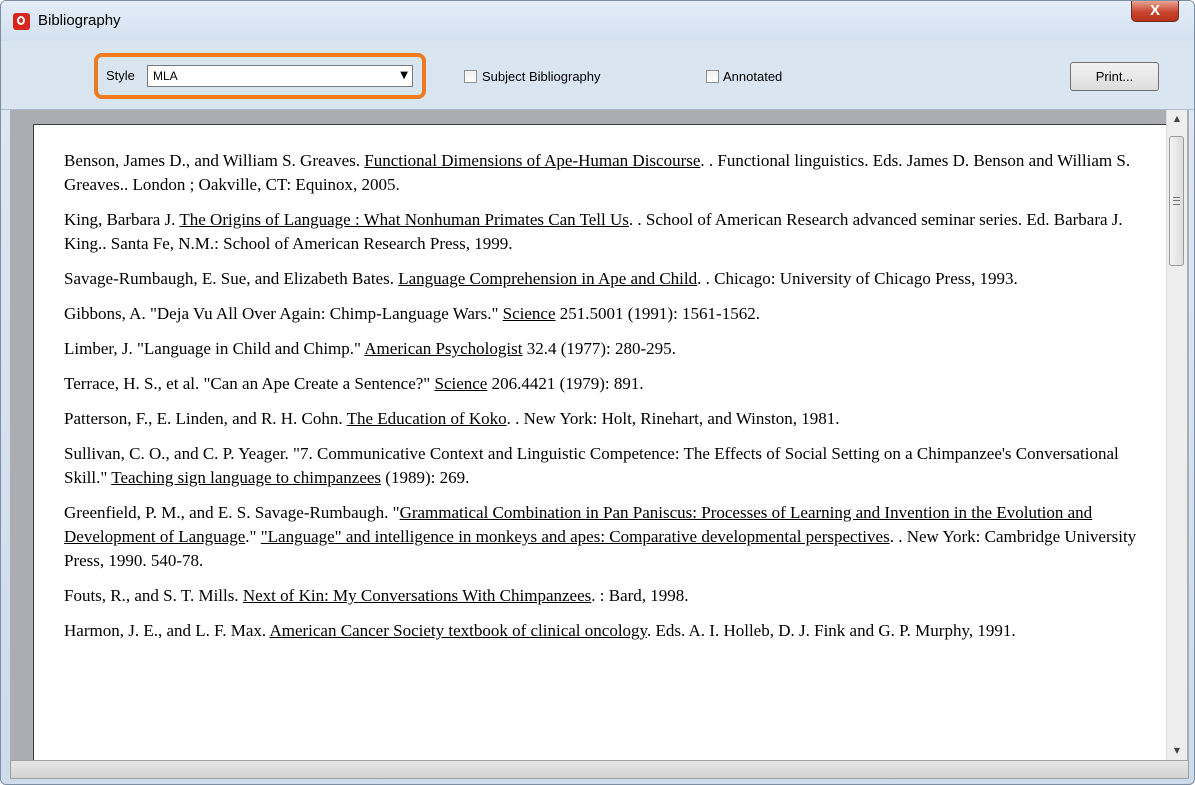 Image resolution: width=1195 pixels, height=785 pixels. Describe the element at coordinates (443, 348) in the screenshot. I see `entry-title: American Psychologist` at that location.